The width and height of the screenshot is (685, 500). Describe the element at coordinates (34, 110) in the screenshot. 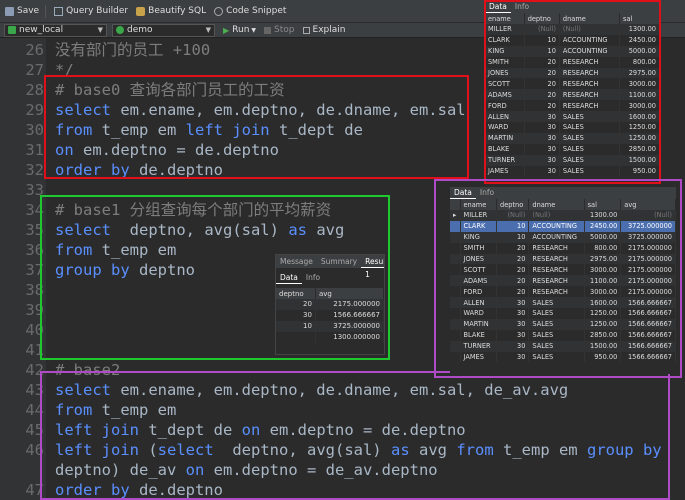

I see `line-number: 29` at that location.